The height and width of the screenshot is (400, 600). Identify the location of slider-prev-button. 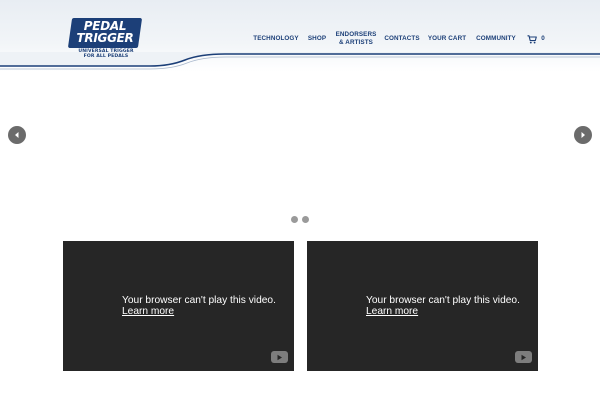
(17, 135).